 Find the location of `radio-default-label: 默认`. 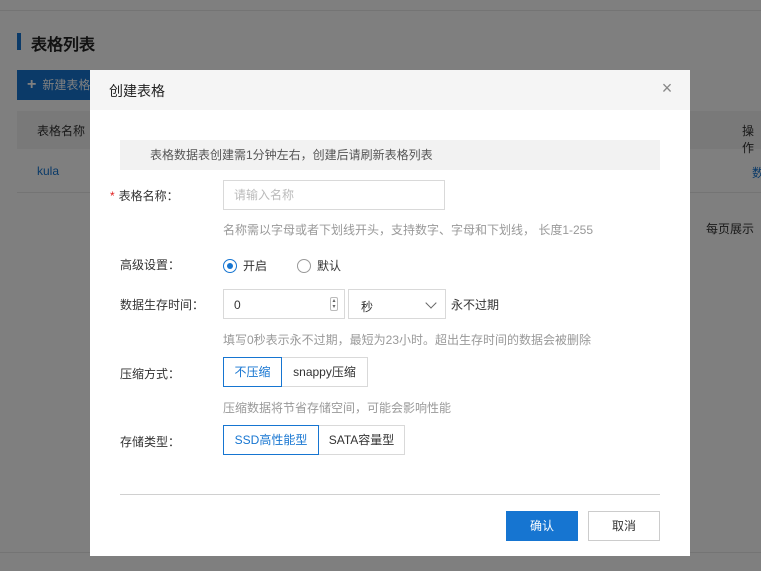

radio-default-label: 默认 is located at coordinates (329, 266).